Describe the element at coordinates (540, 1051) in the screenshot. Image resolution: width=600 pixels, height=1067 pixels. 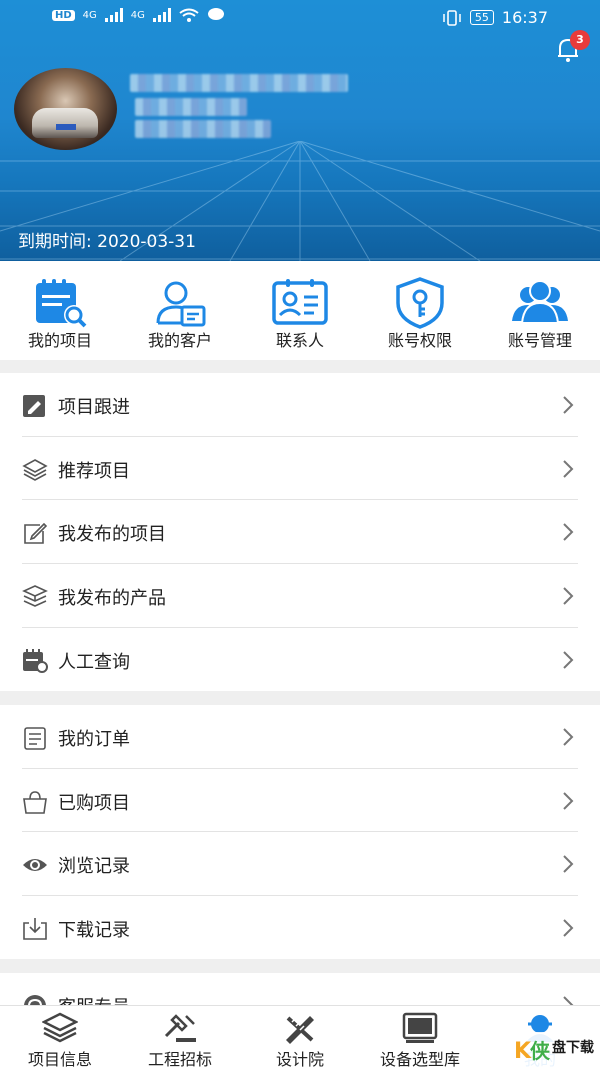
I see `svg-text: 侠` at that location.